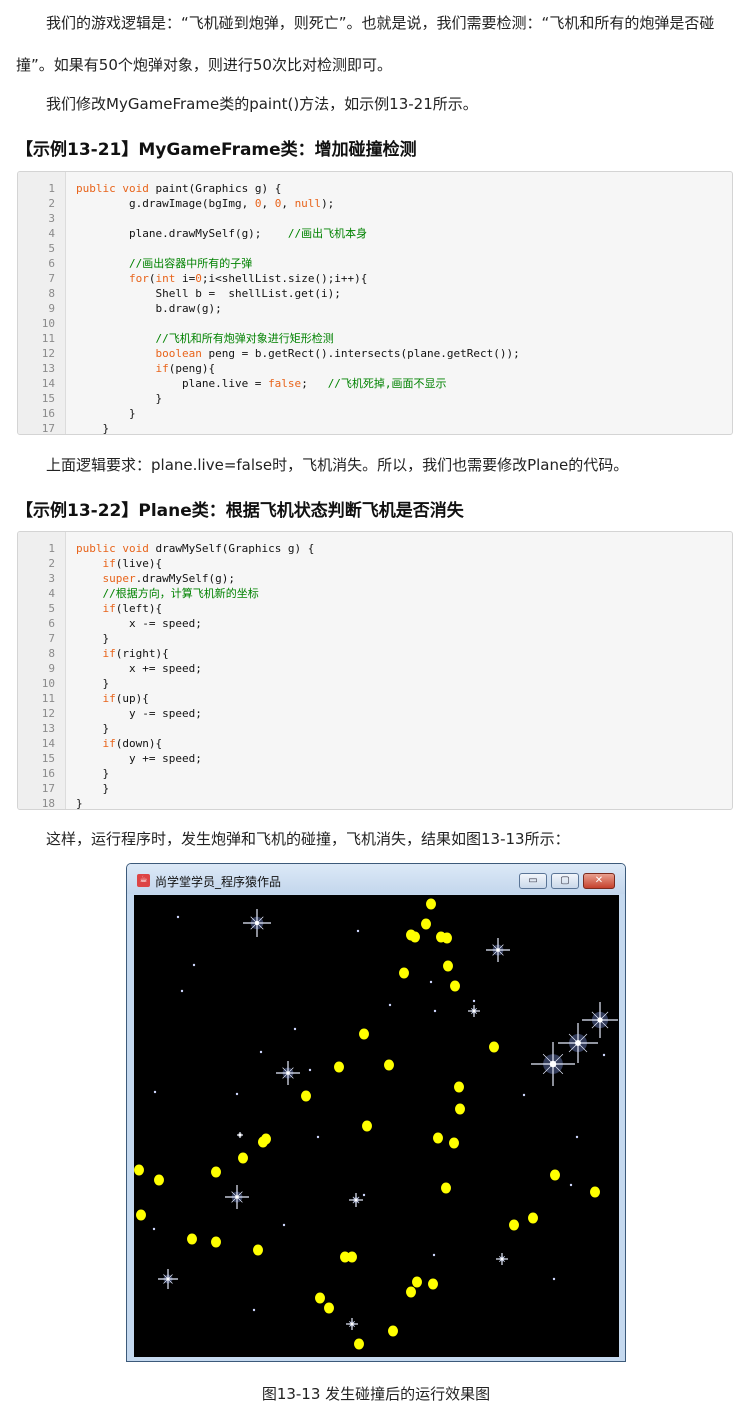  What do you see at coordinates (599, 881) in the screenshot?
I see `close-button: ✕` at bounding box center [599, 881].